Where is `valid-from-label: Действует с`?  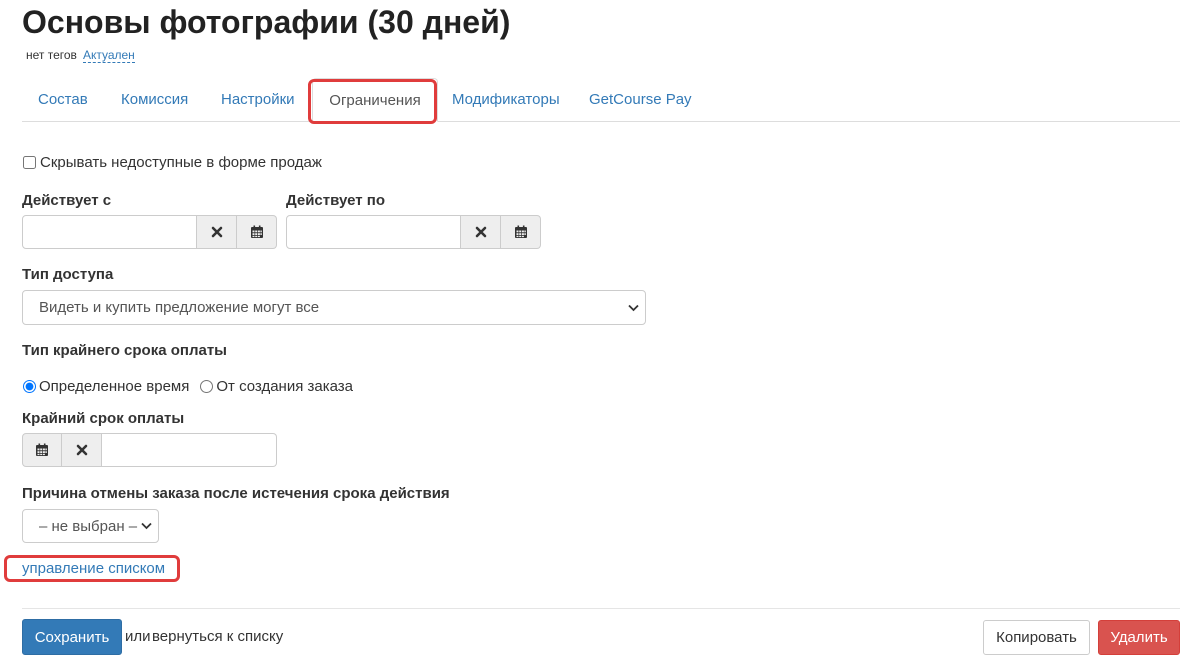 valid-from-label: Действует с is located at coordinates (67, 200).